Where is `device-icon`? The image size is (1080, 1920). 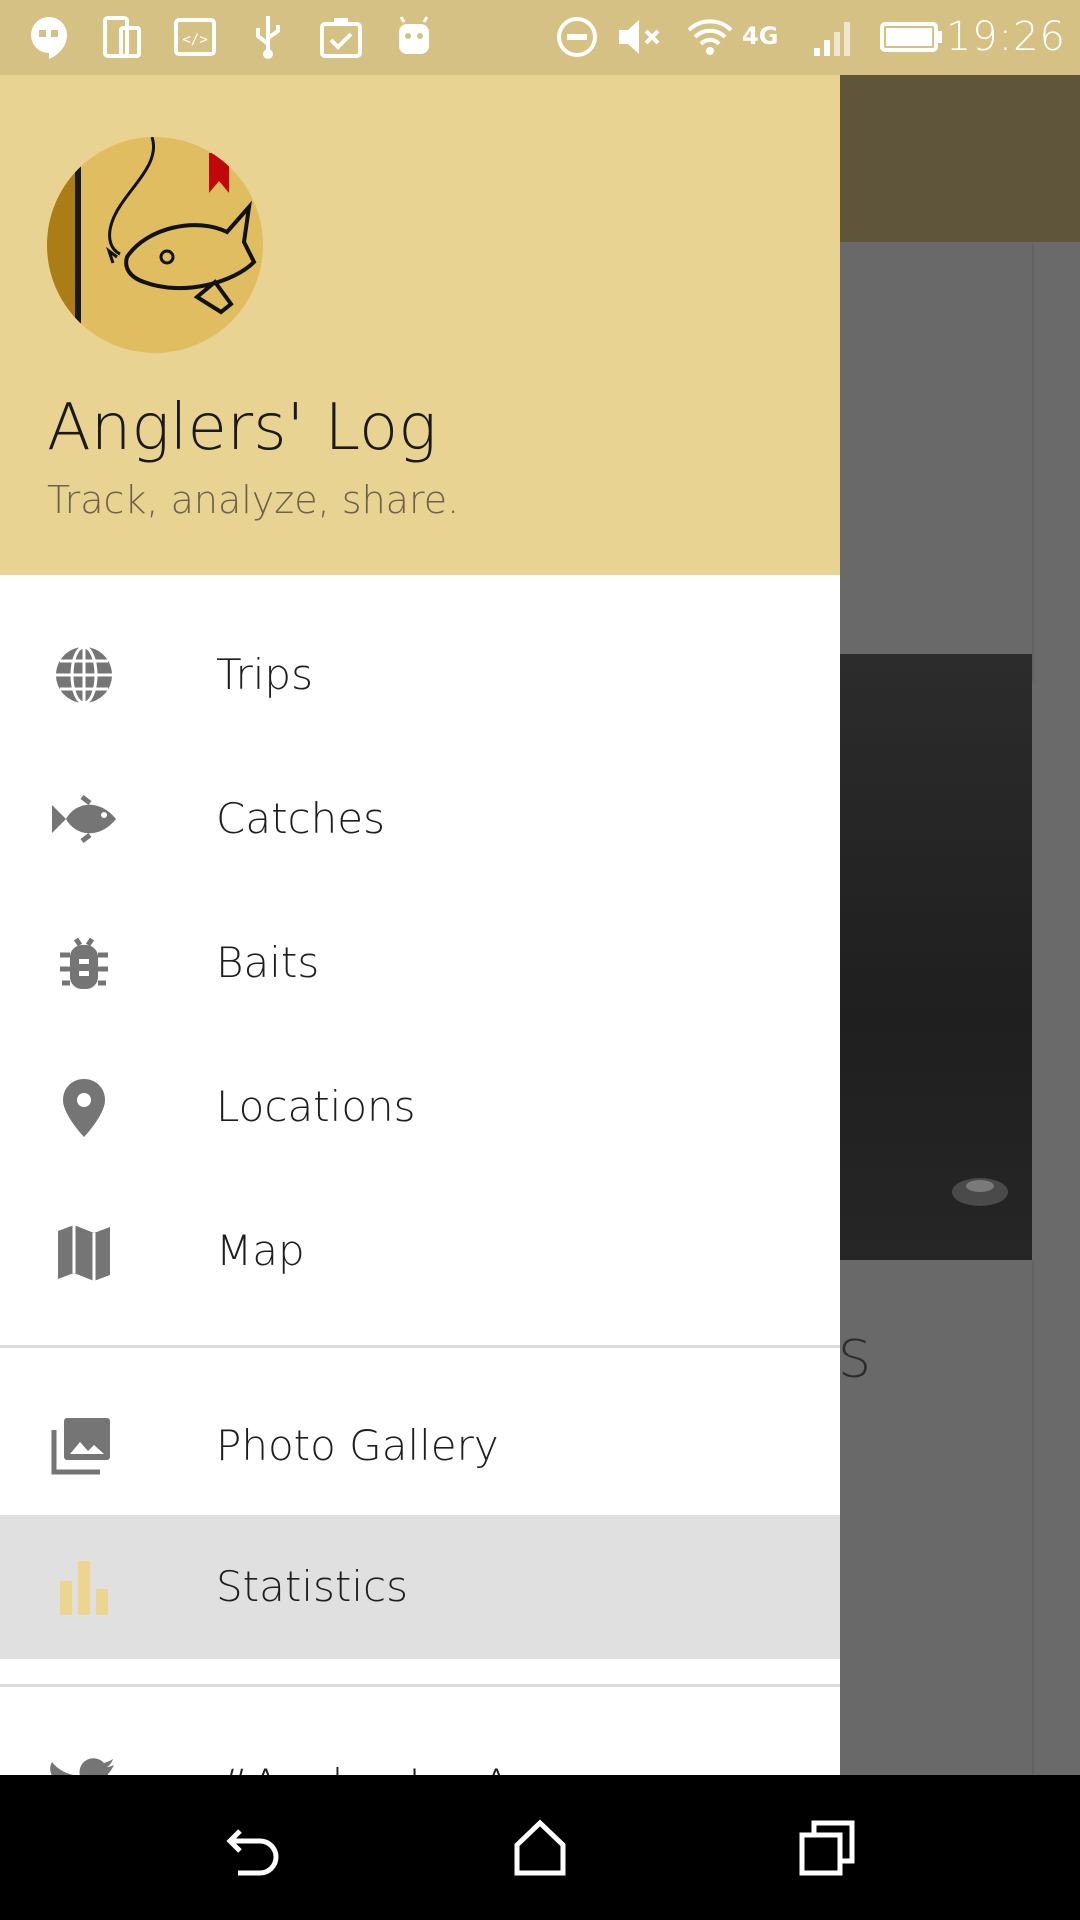 device-icon is located at coordinates (122, 37).